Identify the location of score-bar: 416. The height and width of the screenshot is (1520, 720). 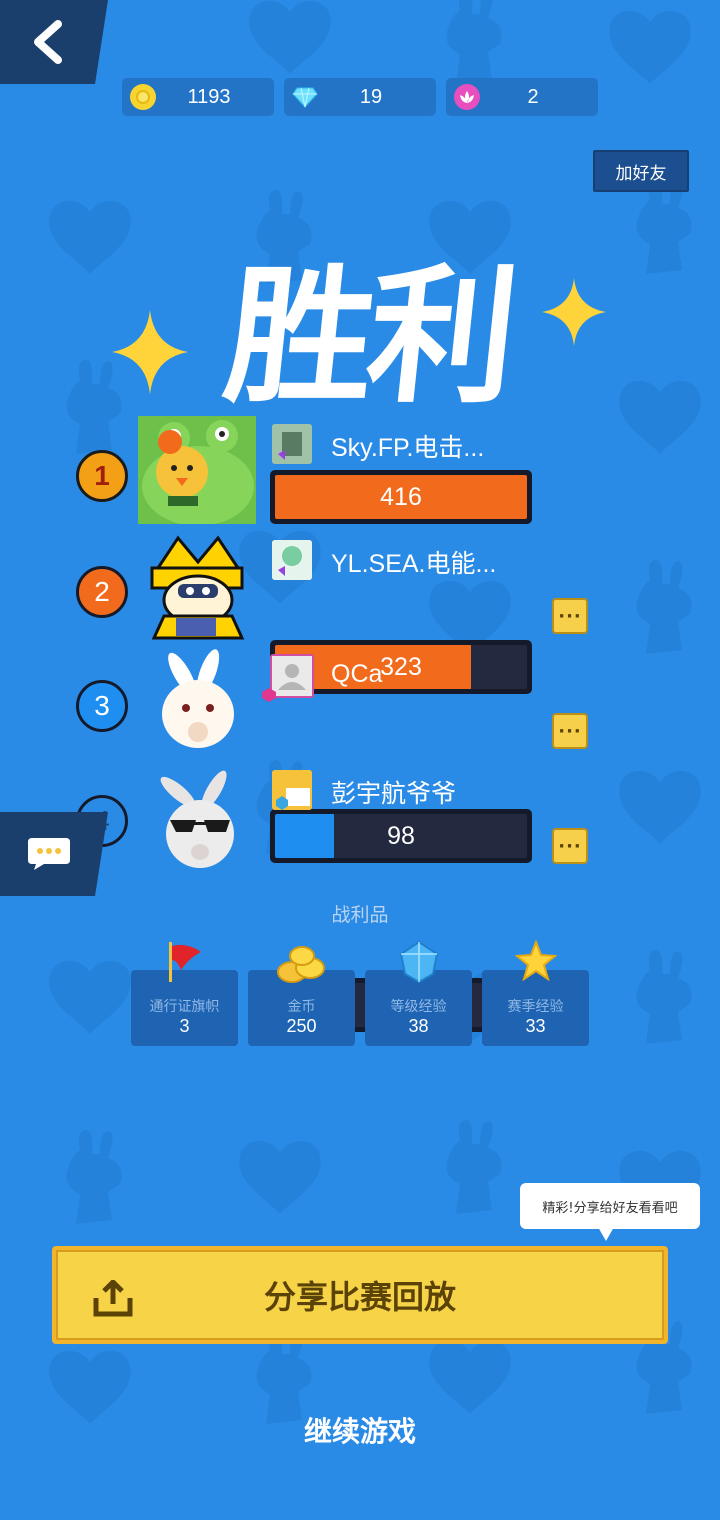
(401, 497).